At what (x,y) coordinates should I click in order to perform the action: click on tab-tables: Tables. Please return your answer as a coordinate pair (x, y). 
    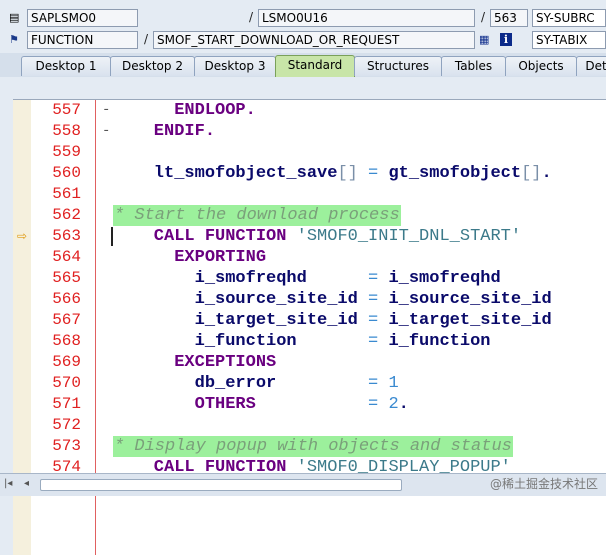
    Looking at the image, I should click on (473, 66).